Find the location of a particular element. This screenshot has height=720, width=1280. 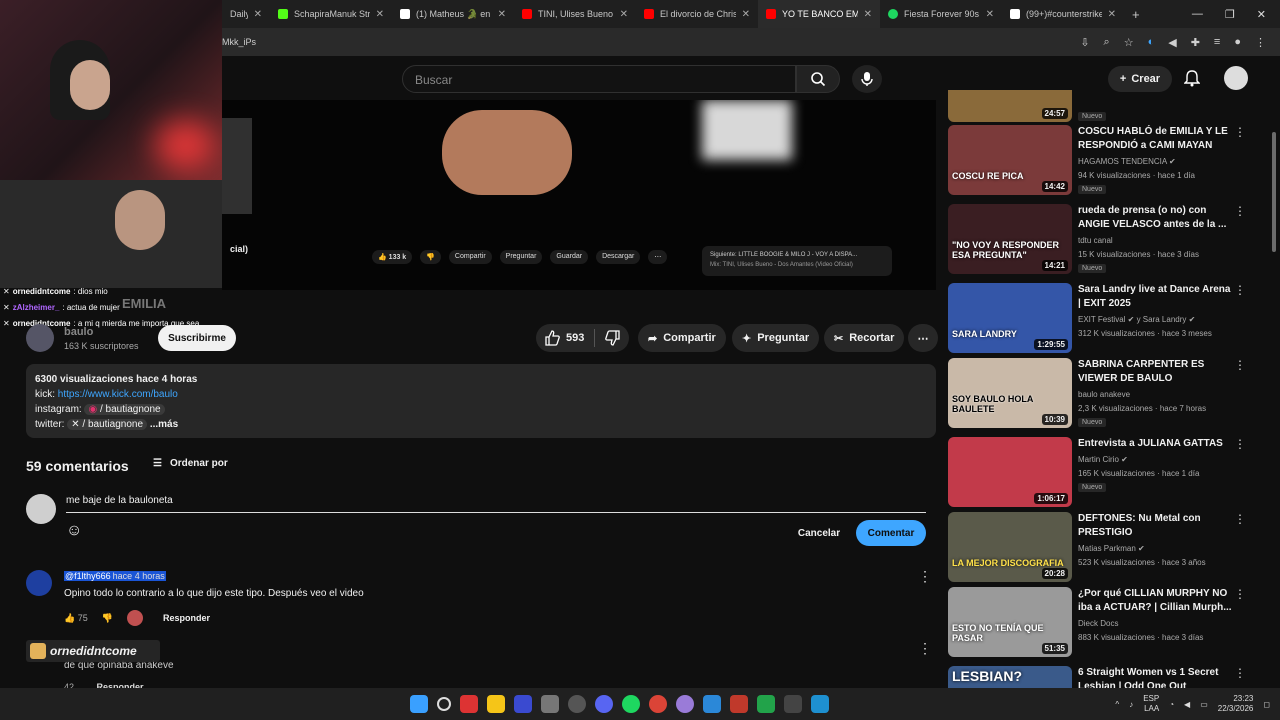

twitter-handle: ✕ / bautiagnone is located at coordinates (107, 424).